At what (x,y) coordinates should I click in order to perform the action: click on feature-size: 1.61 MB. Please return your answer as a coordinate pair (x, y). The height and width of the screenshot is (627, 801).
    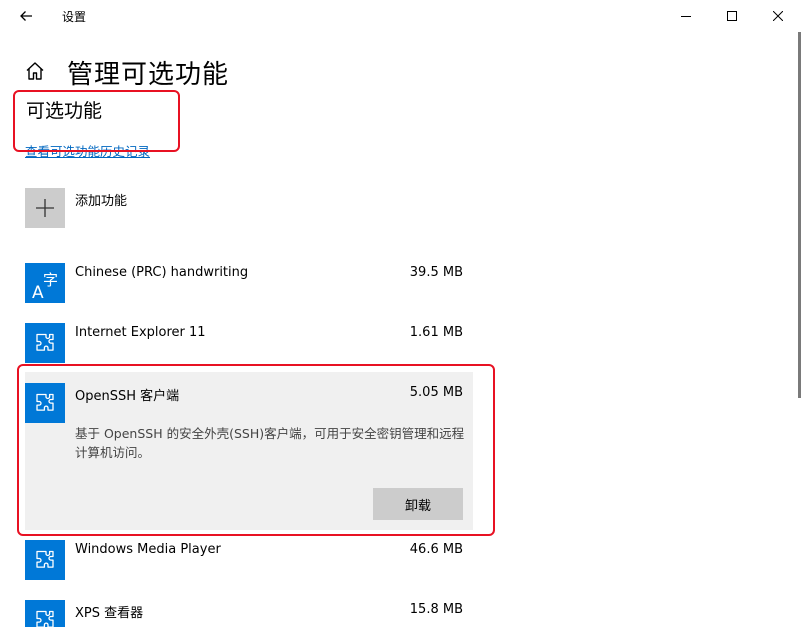
    Looking at the image, I should click on (436, 332).